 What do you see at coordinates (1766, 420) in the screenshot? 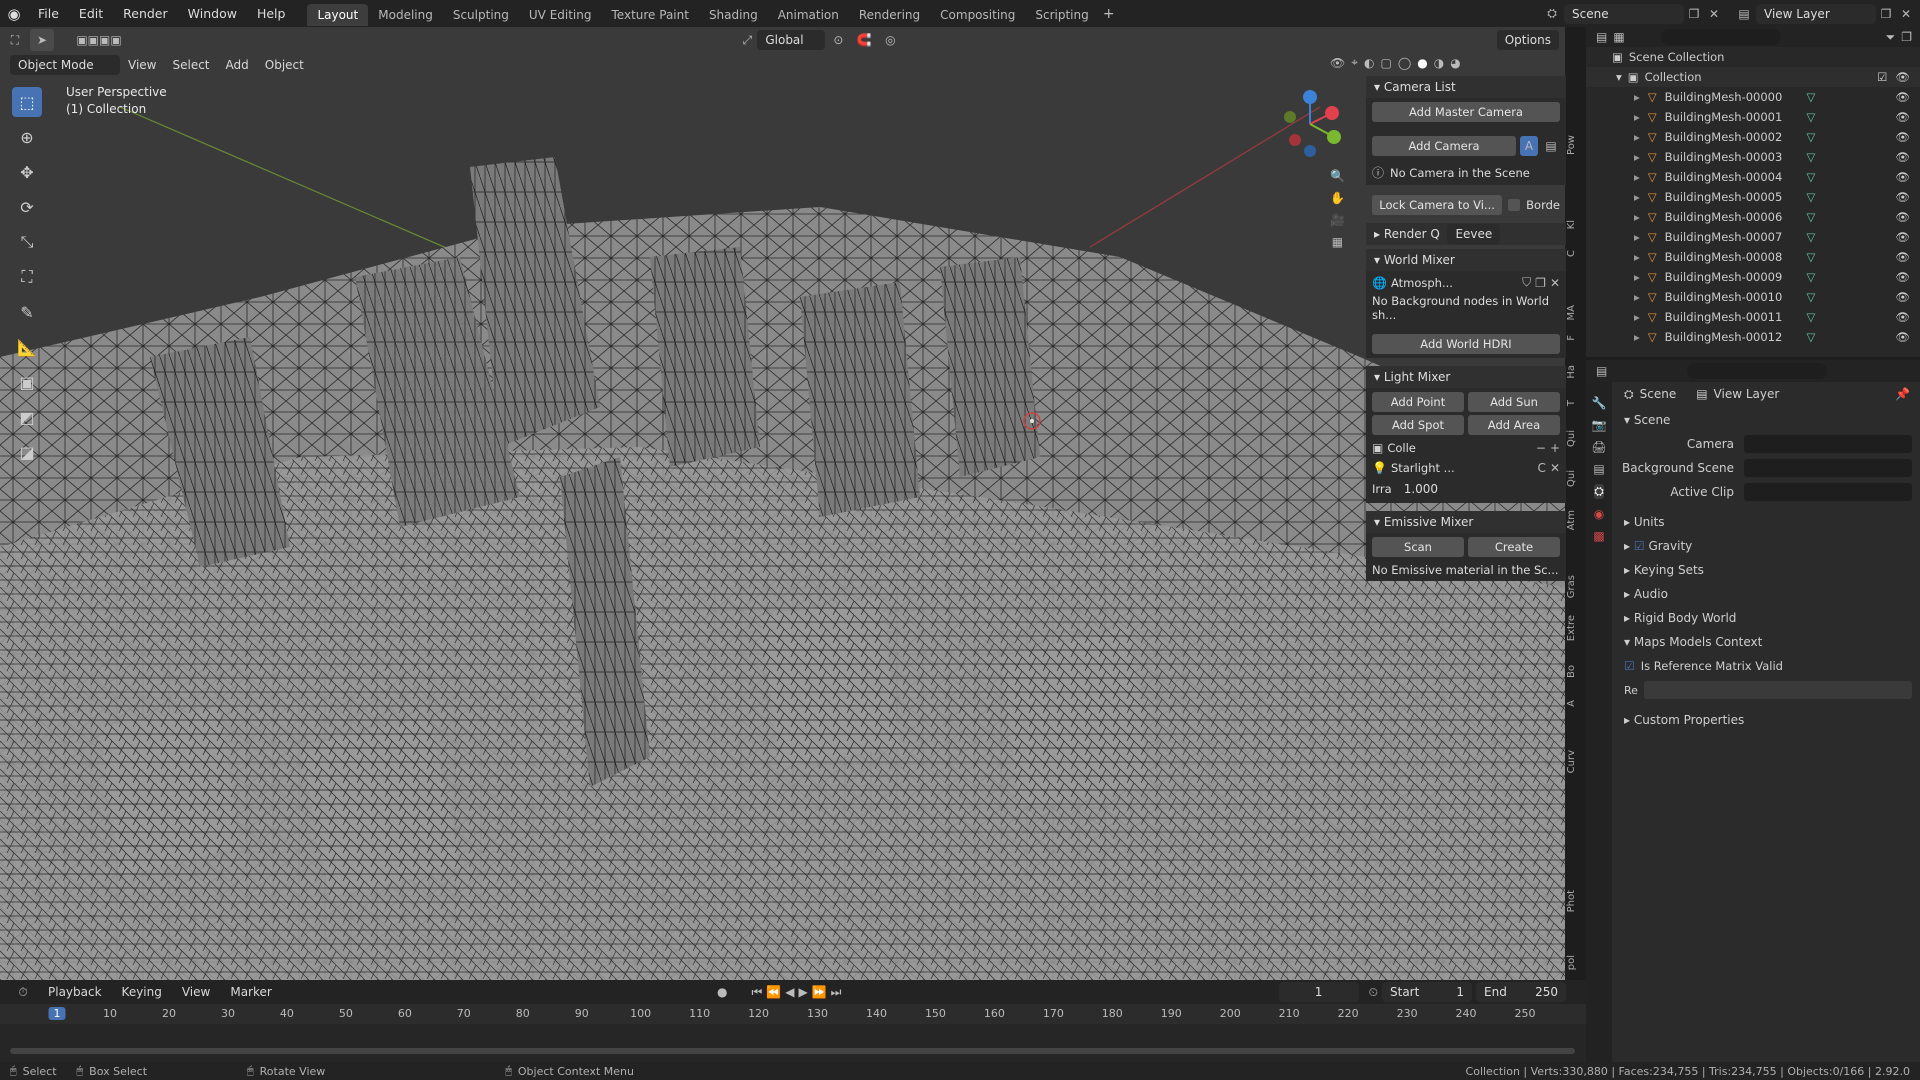
I see `scene-section-header: ▾ Scene` at bounding box center [1766, 420].